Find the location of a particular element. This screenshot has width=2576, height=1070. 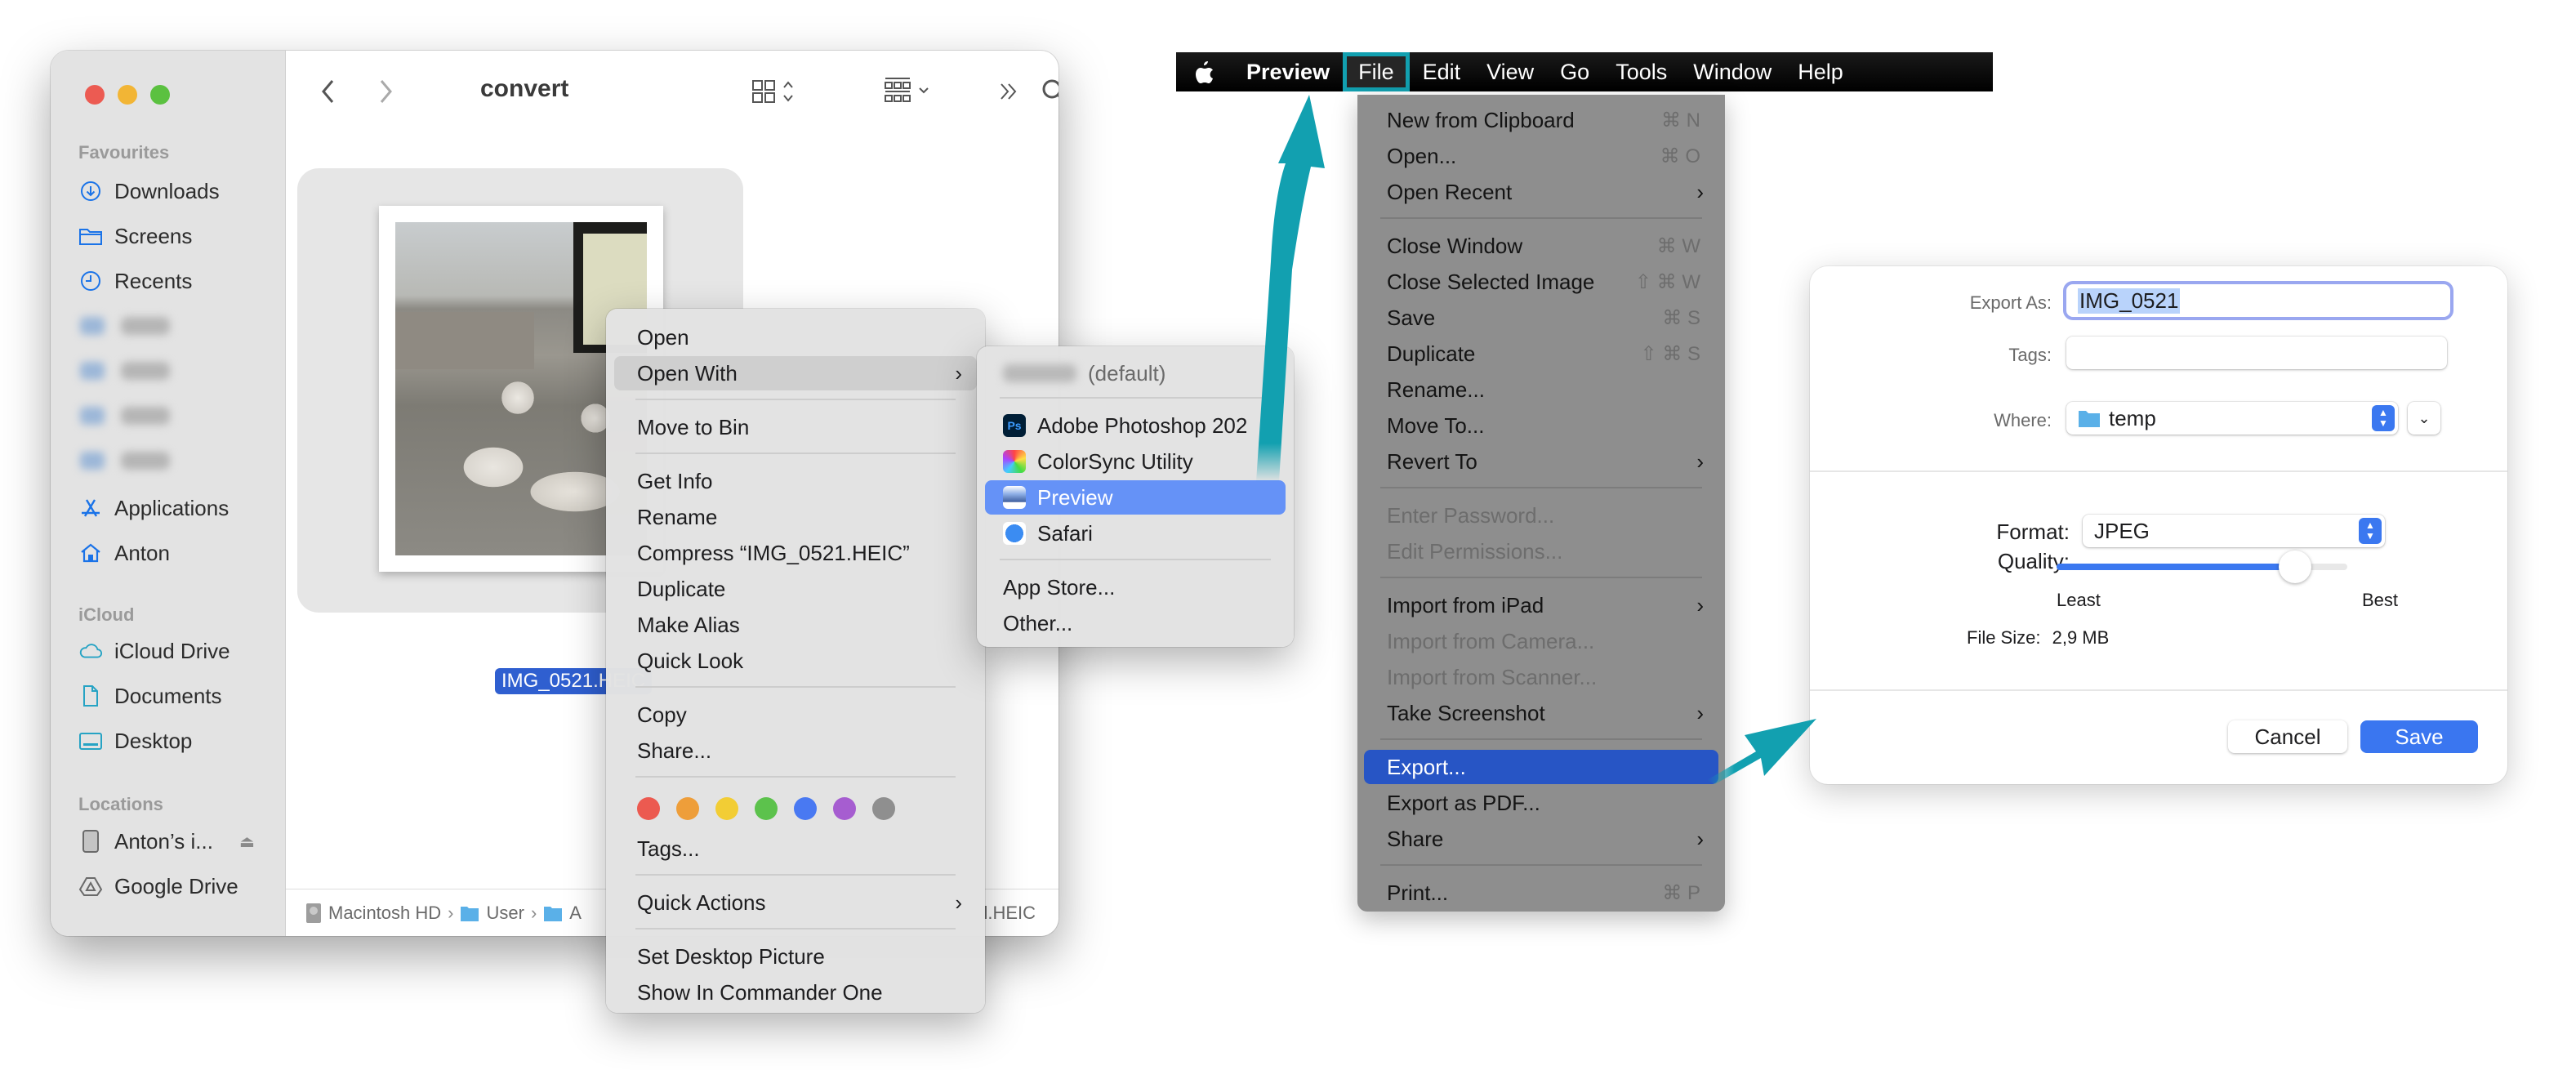

menu-item-open-recent: Open Recent › is located at coordinates (1541, 192).